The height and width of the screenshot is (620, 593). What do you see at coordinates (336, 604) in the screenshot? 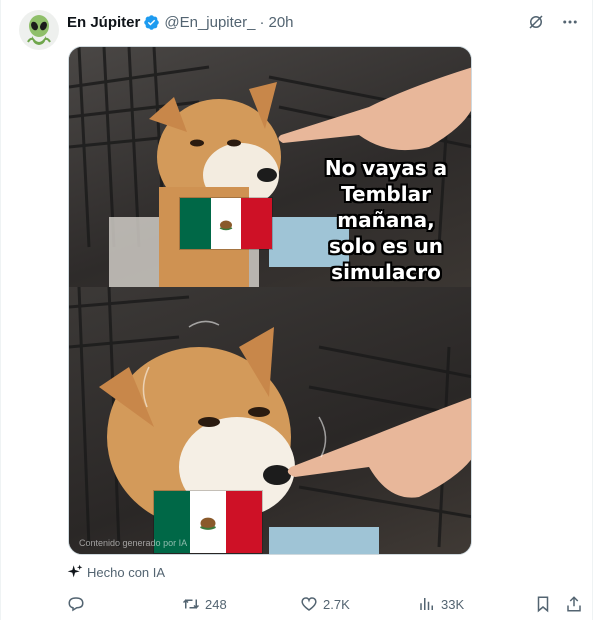
I see `like-count: 2.7K` at bounding box center [336, 604].